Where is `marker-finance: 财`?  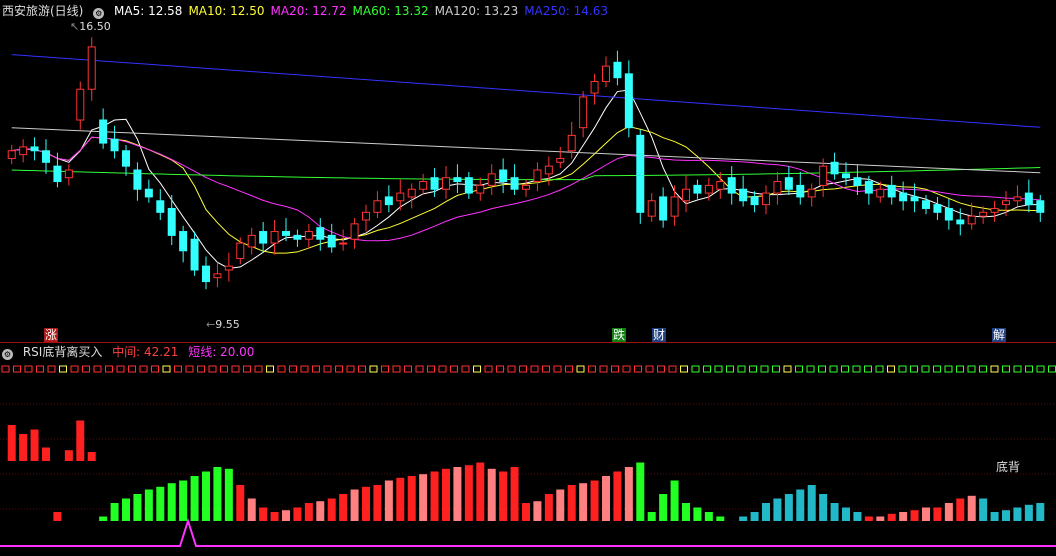 marker-finance: 财 is located at coordinates (659, 335).